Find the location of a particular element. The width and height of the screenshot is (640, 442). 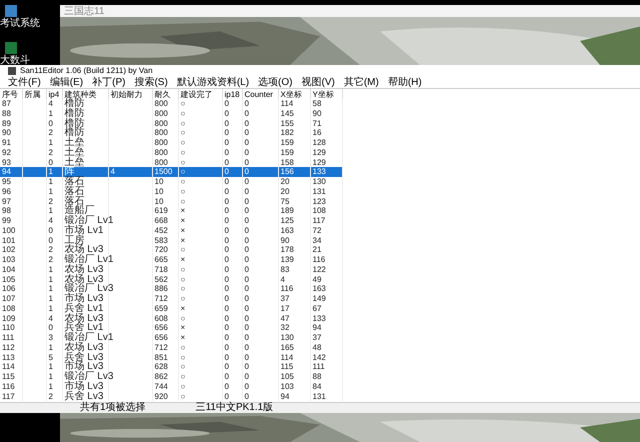

menu-item: 文件(F) is located at coordinates (24, 83).